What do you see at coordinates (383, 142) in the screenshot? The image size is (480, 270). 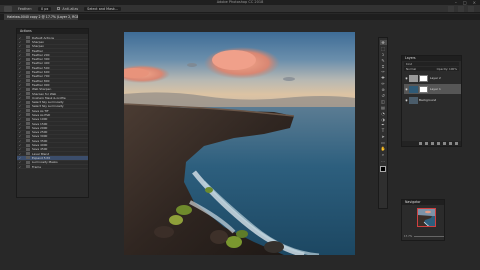 I see `shape-tool-icon: ▭` at bounding box center [383, 142].